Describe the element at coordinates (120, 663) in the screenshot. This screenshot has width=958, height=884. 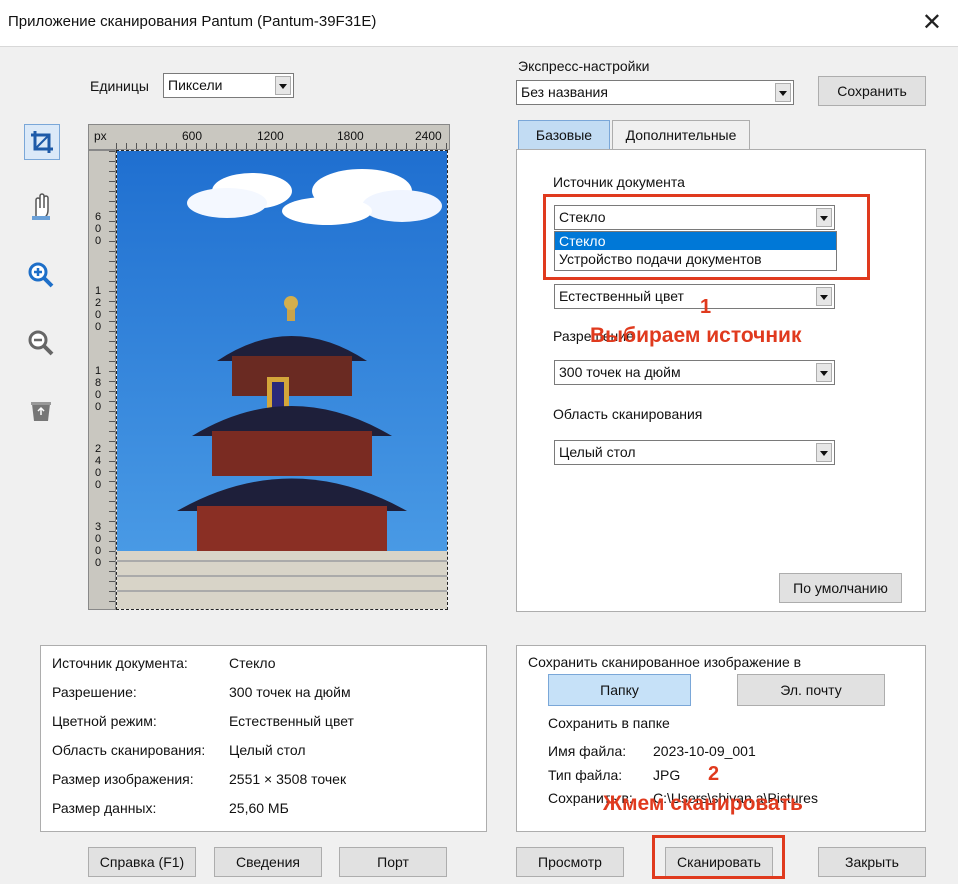
I see `summary-key: Источник документа:` at that location.